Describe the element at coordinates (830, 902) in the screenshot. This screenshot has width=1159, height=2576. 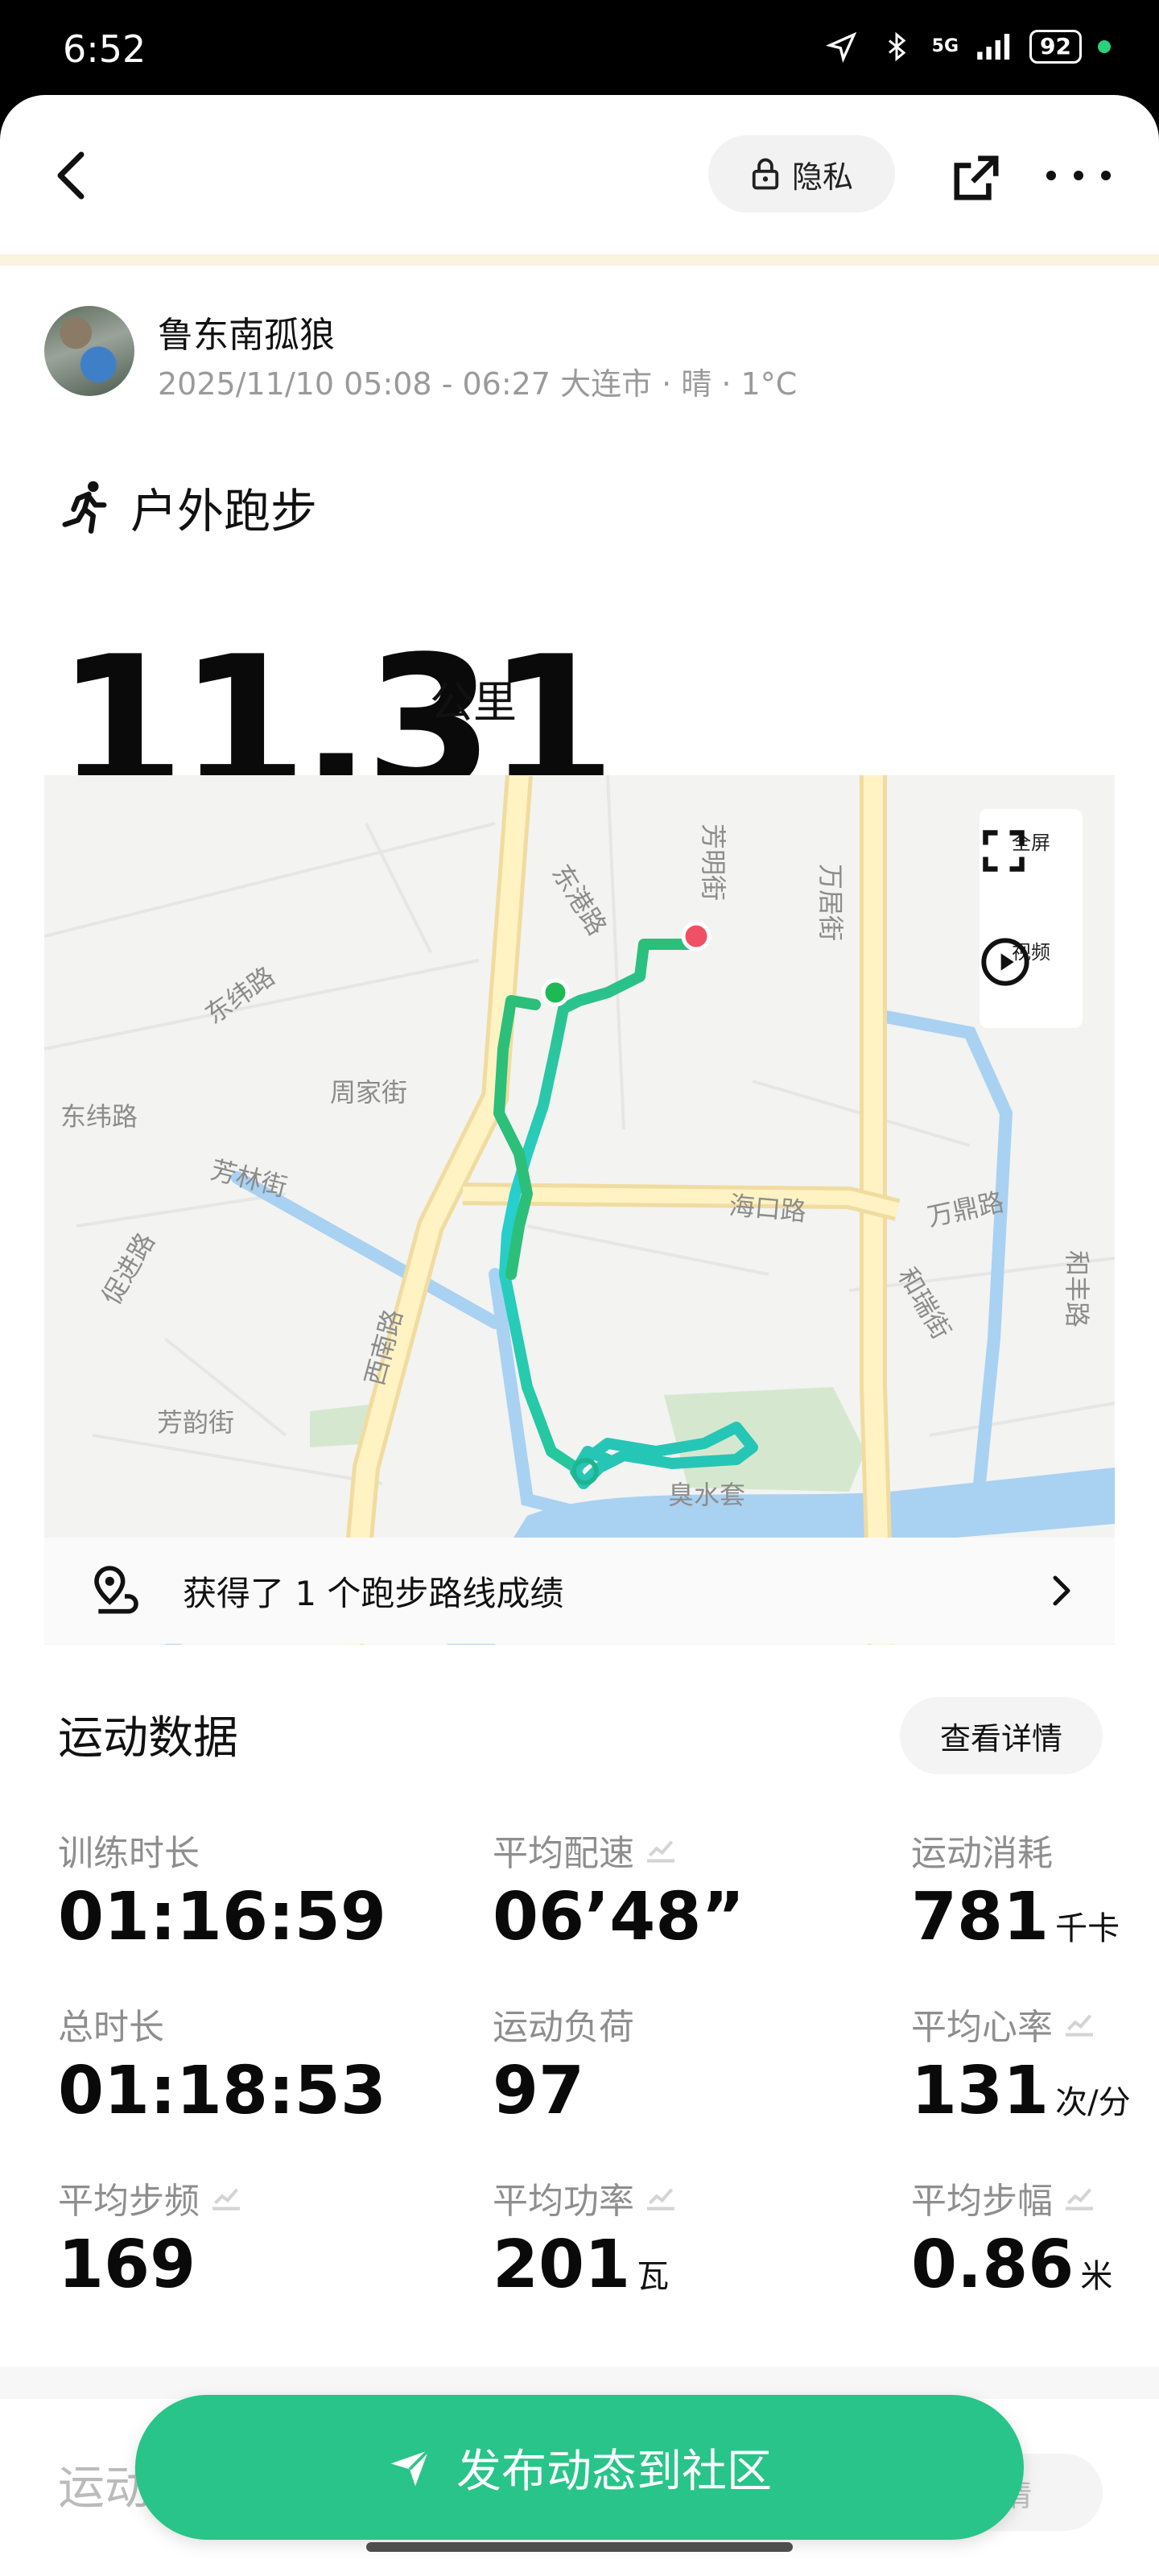
I see `map-label: 万居街` at that location.